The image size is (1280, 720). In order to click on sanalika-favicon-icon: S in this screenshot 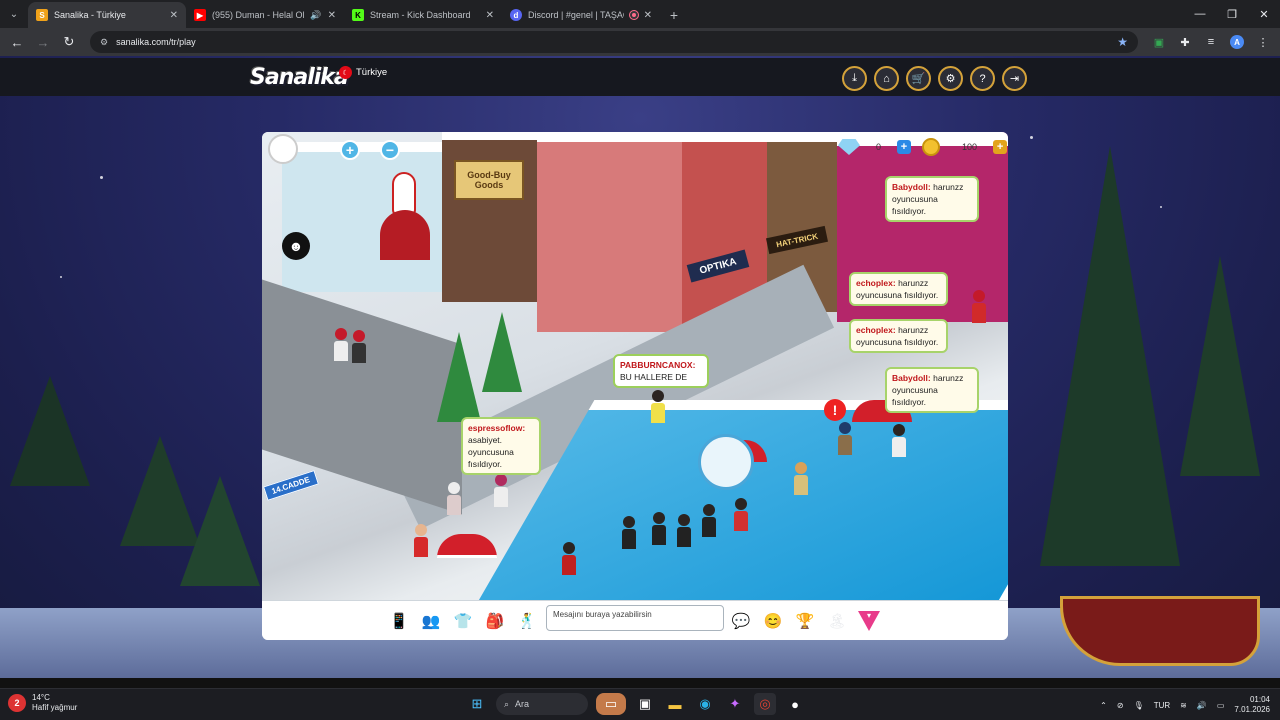, I will do `click(42, 15)`.